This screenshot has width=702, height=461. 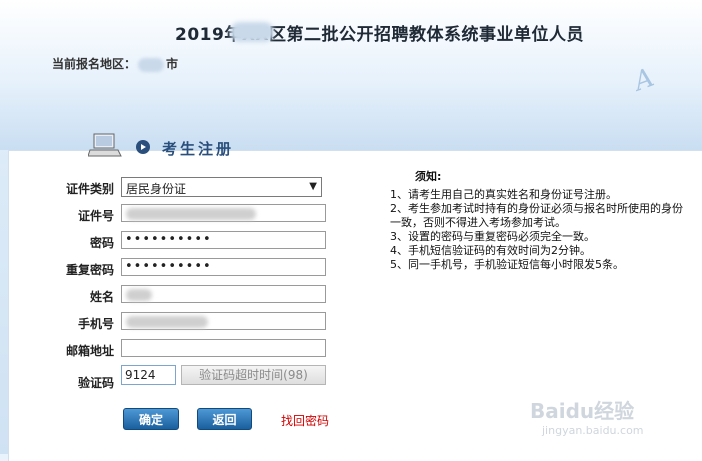 I want to click on section-header: 考生注册, so click(x=168, y=145).